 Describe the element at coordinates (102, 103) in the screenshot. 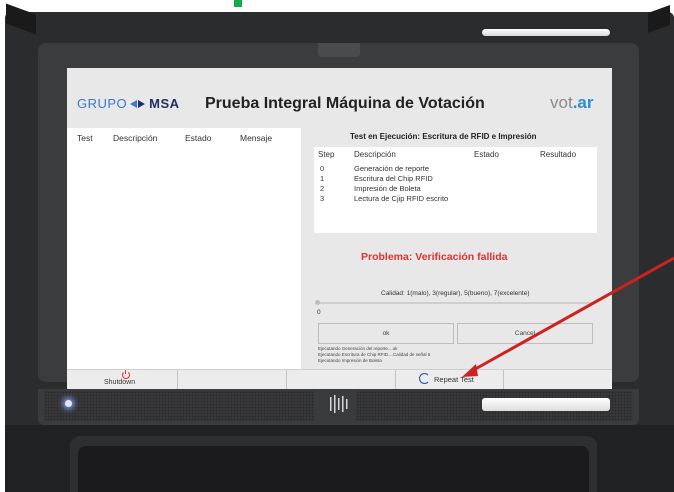

I see `logo-grupo-text: GRUPO` at that location.